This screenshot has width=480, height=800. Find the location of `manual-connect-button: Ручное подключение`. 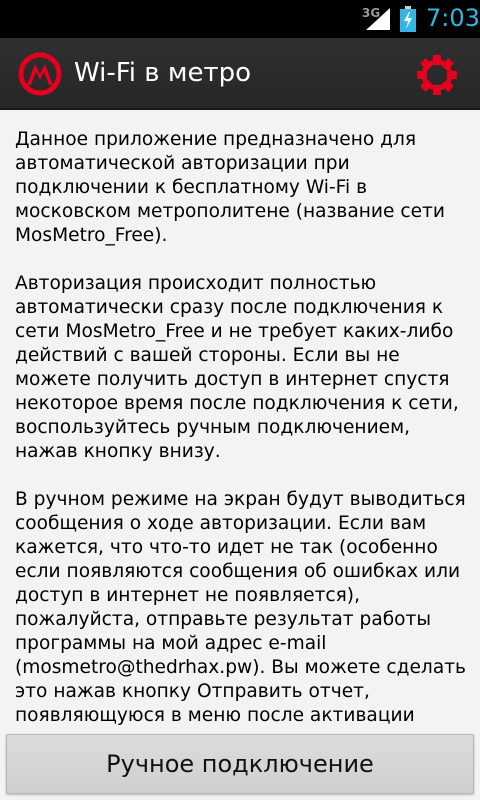

manual-connect-button: Ручное подключение is located at coordinates (240, 764).